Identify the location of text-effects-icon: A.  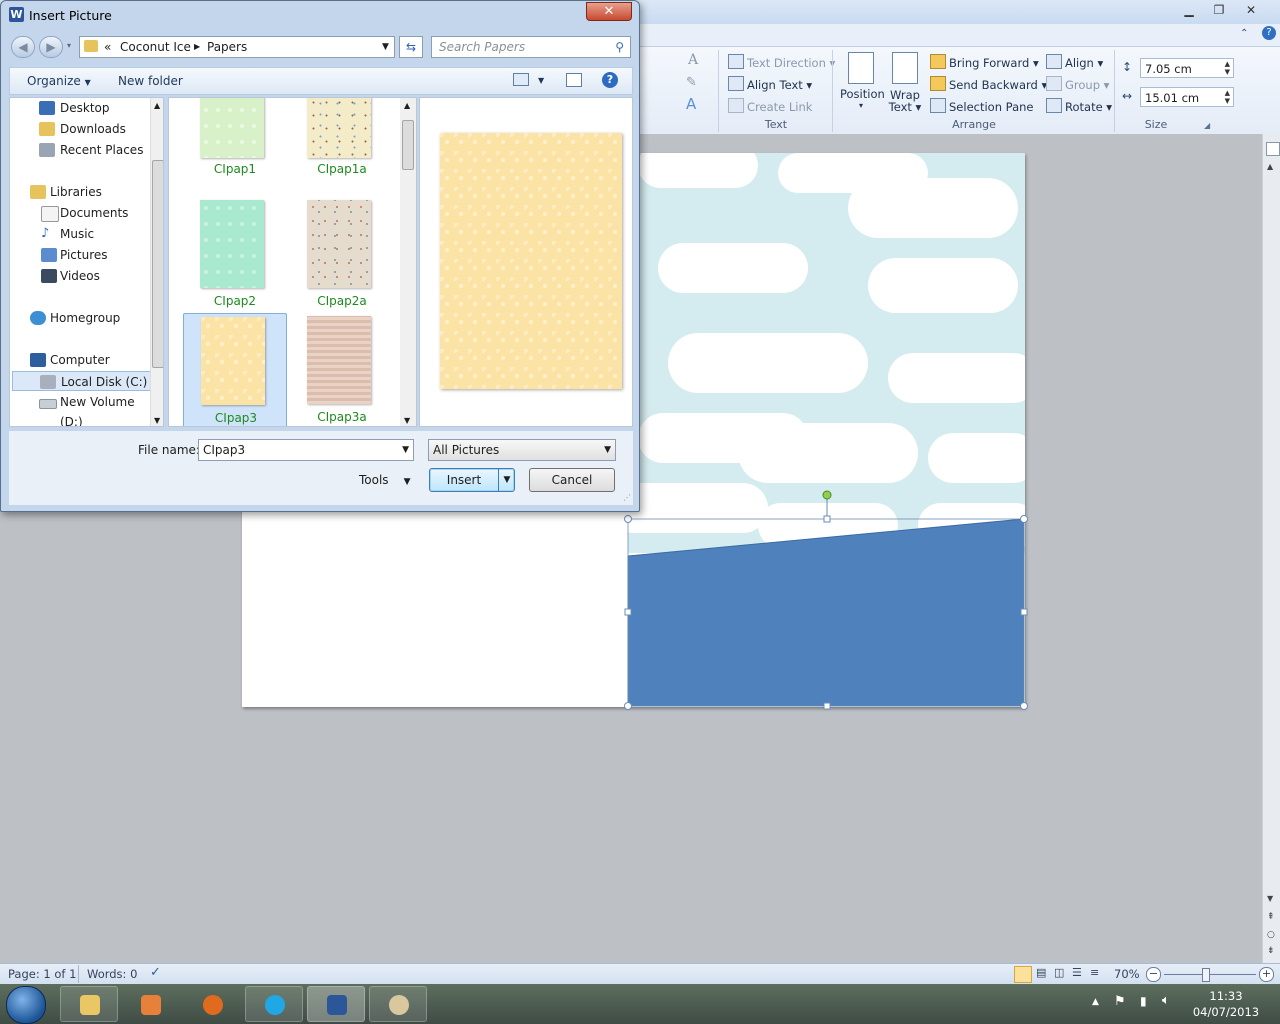
(691, 104).